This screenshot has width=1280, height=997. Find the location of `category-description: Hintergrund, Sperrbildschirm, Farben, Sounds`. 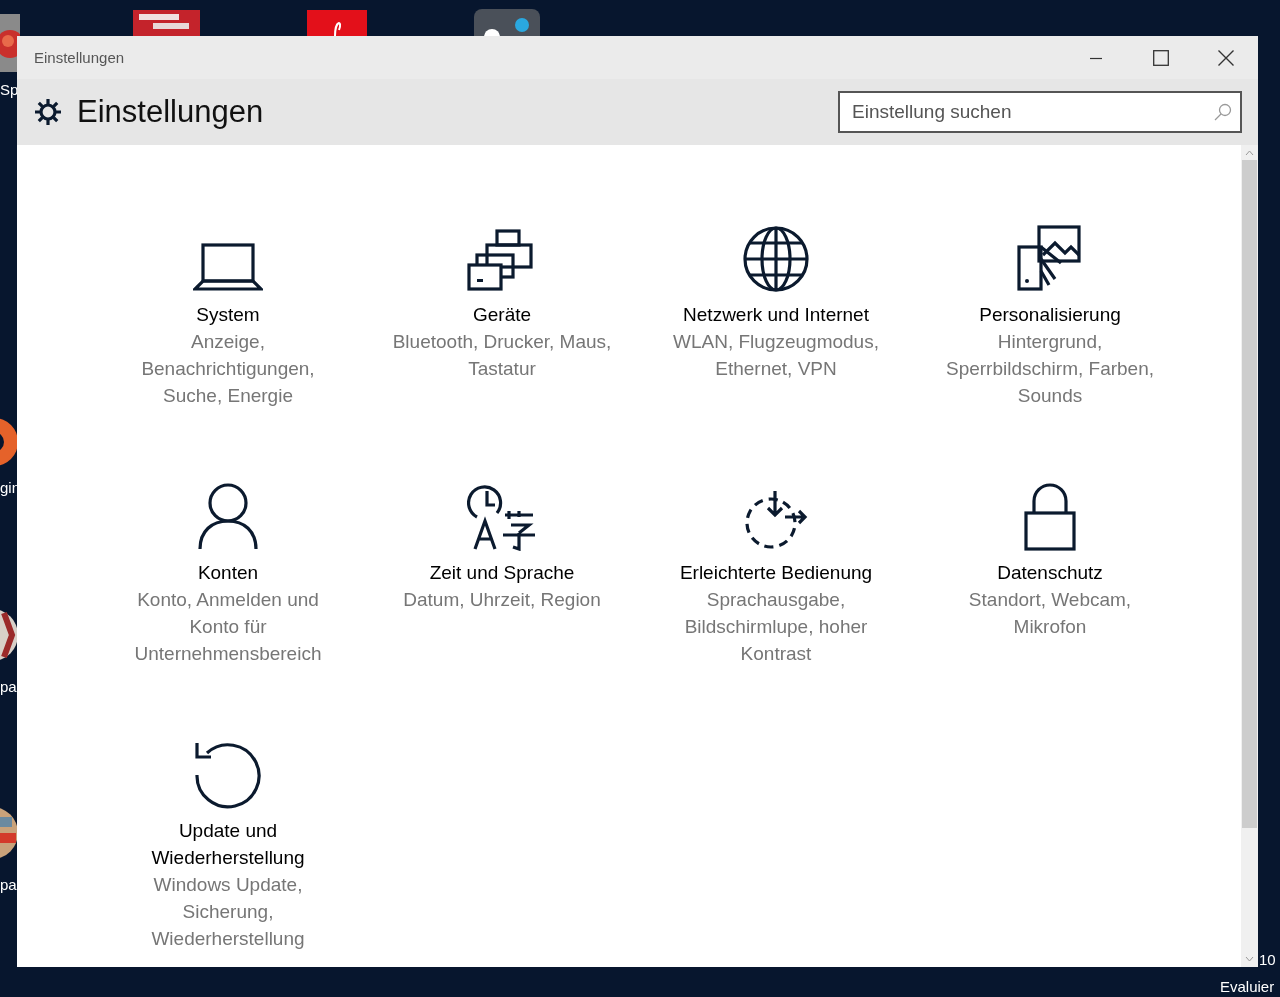

category-description: Hintergrund, Sperrbildschirm, Farben, Sounds is located at coordinates (1050, 369).